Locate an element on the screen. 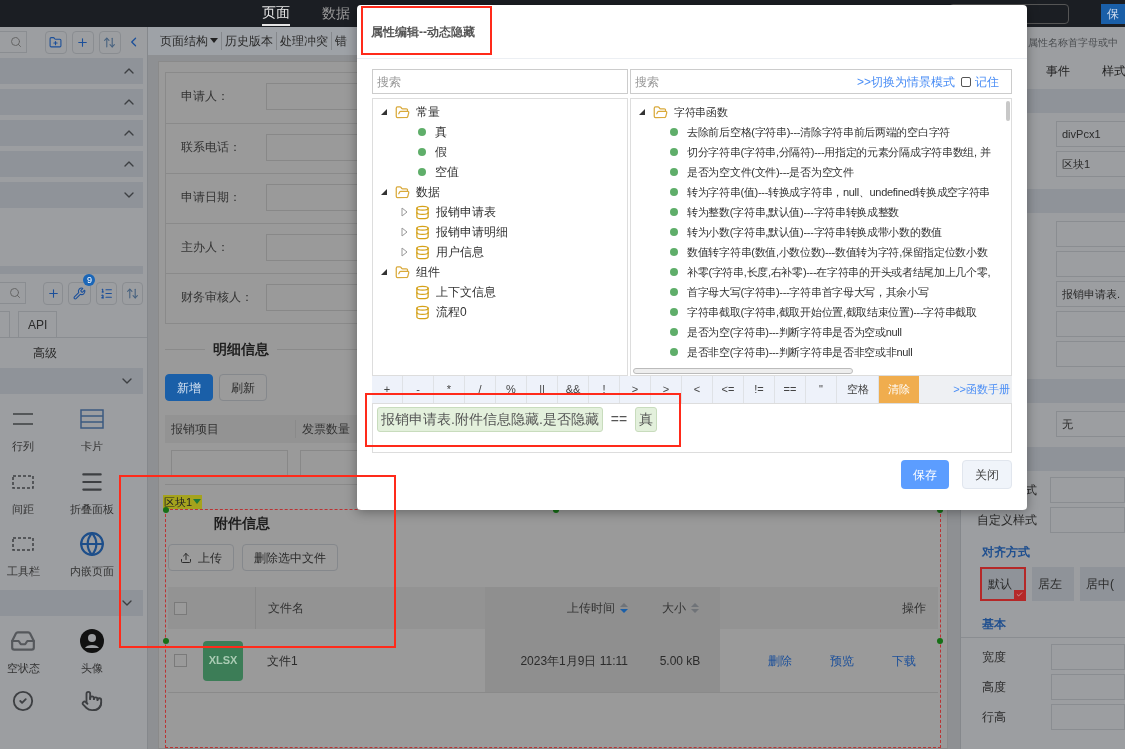 The image size is (1125, 749). tree-item: 切分字符串(字符串,分隔符)---用指定的元素分隔成字符串数组, 并 is located at coordinates (839, 152).